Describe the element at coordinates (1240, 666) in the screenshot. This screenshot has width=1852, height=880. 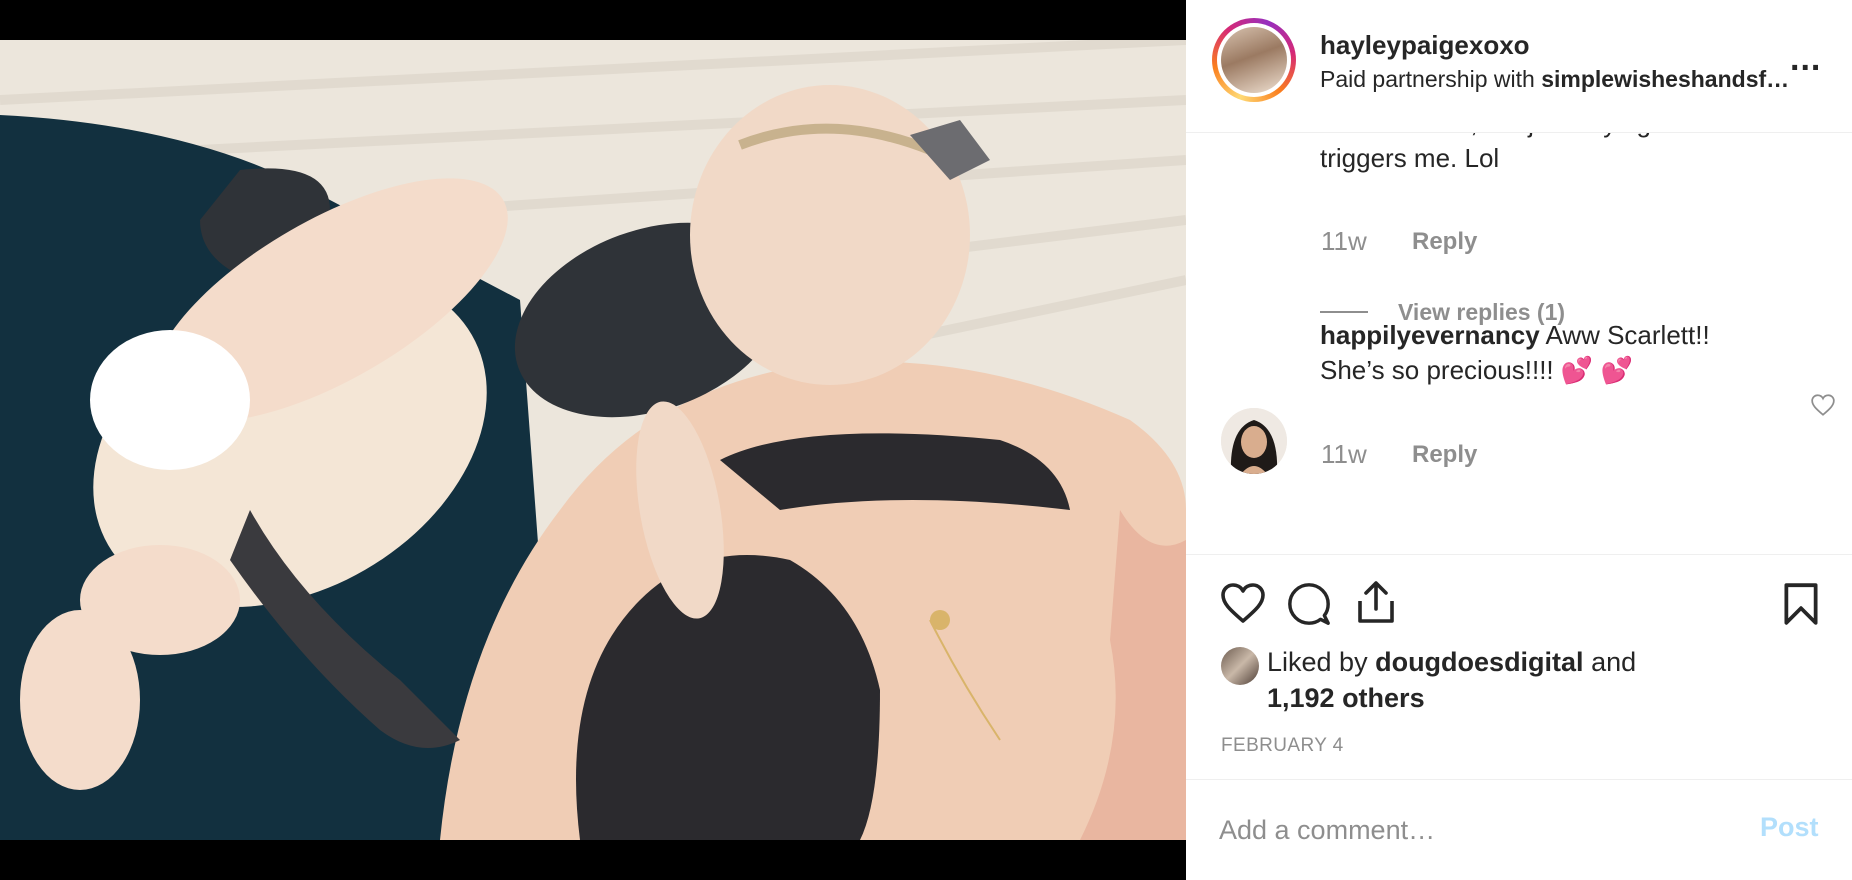
I see `liker-avatar` at that location.